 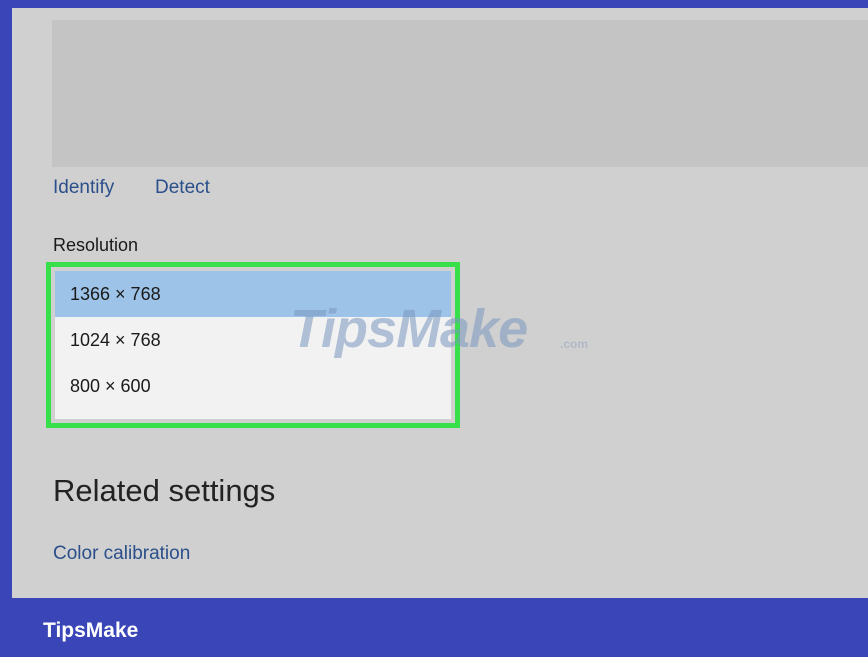 What do you see at coordinates (121, 554) in the screenshot?
I see `color-calibration-link: Color calibration` at bounding box center [121, 554].